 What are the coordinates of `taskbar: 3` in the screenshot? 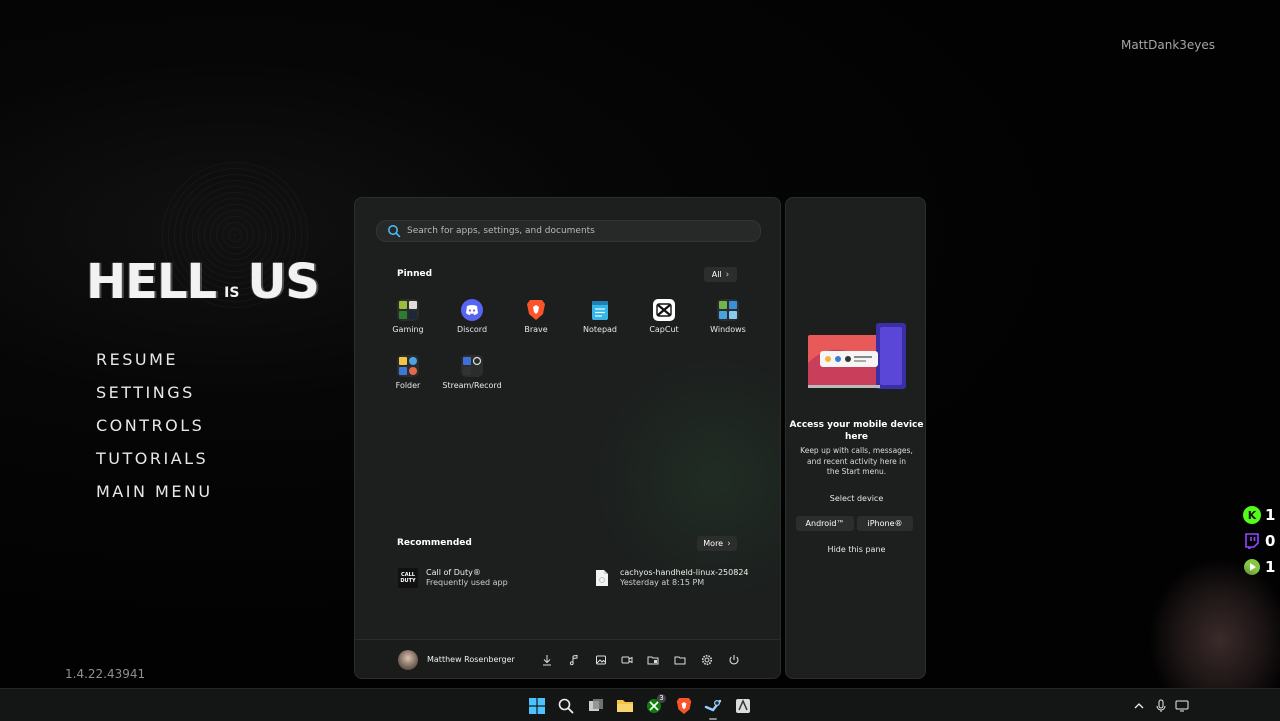 It's located at (640, 704).